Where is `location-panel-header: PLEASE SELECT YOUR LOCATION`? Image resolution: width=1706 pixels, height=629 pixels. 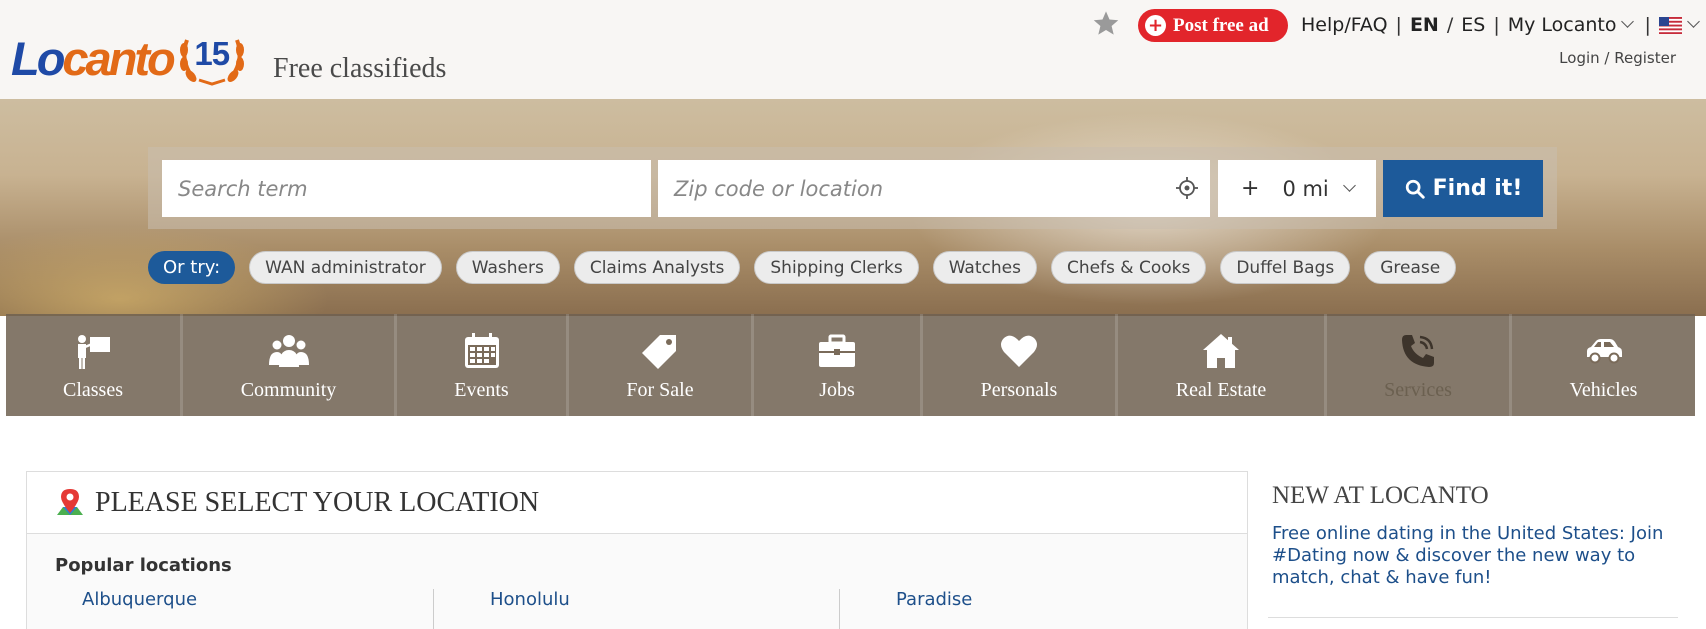
location-panel-header: PLEASE SELECT YOUR LOCATION is located at coordinates (637, 503).